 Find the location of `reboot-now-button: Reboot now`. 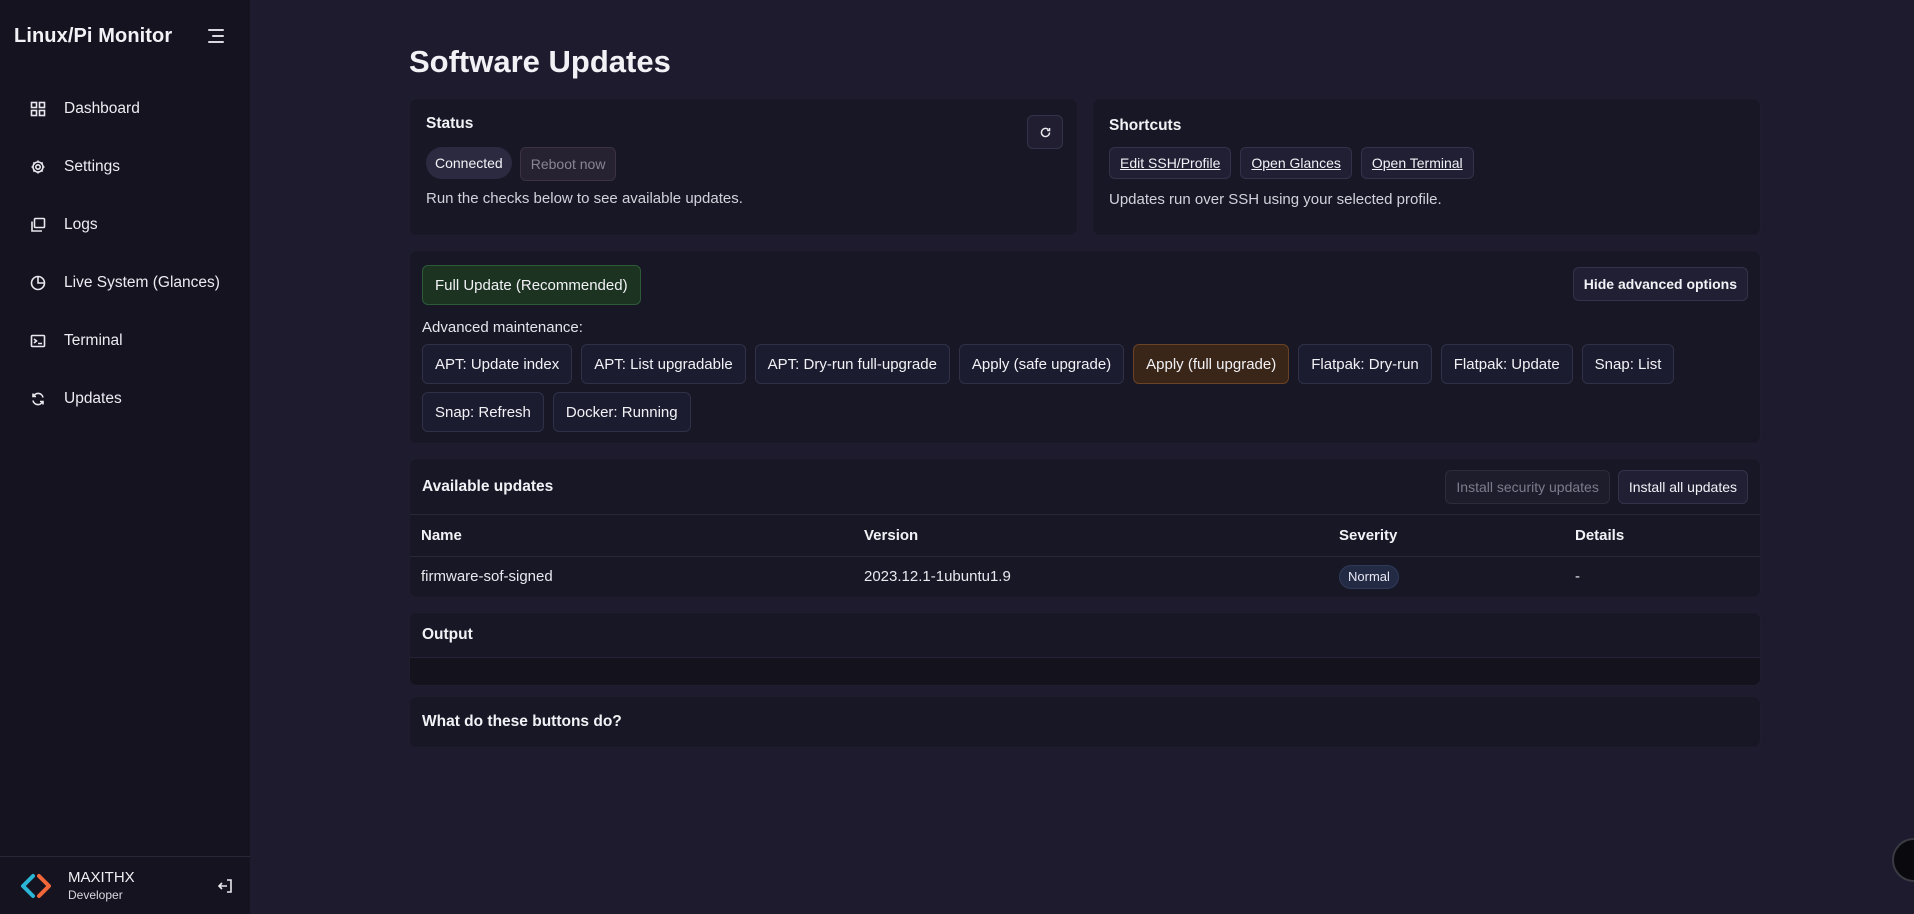

reboot-now-button: Reboot now is located at coordinates (568, 164).